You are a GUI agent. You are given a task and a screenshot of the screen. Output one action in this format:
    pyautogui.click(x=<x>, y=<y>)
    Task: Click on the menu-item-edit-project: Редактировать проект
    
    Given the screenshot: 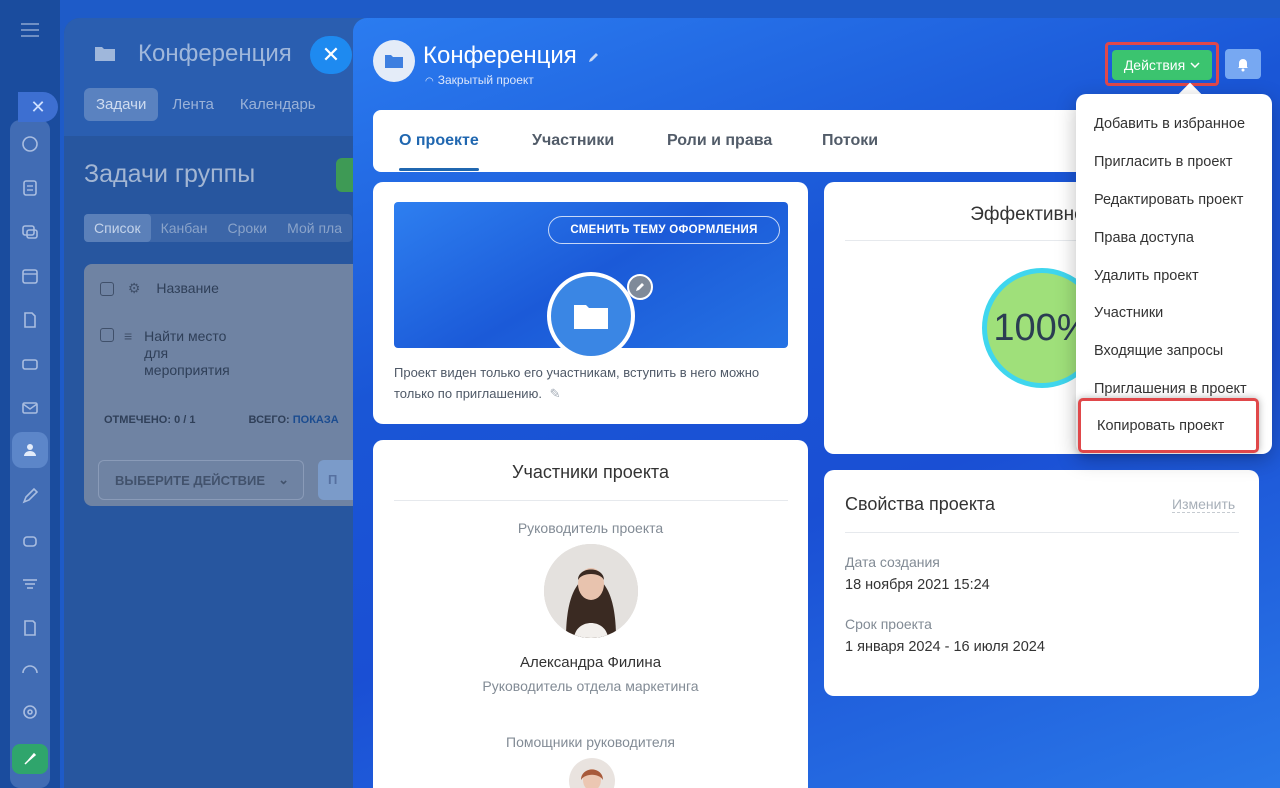 What is the action you would take?
    pyautogui.click(x=1168, y=200)
    